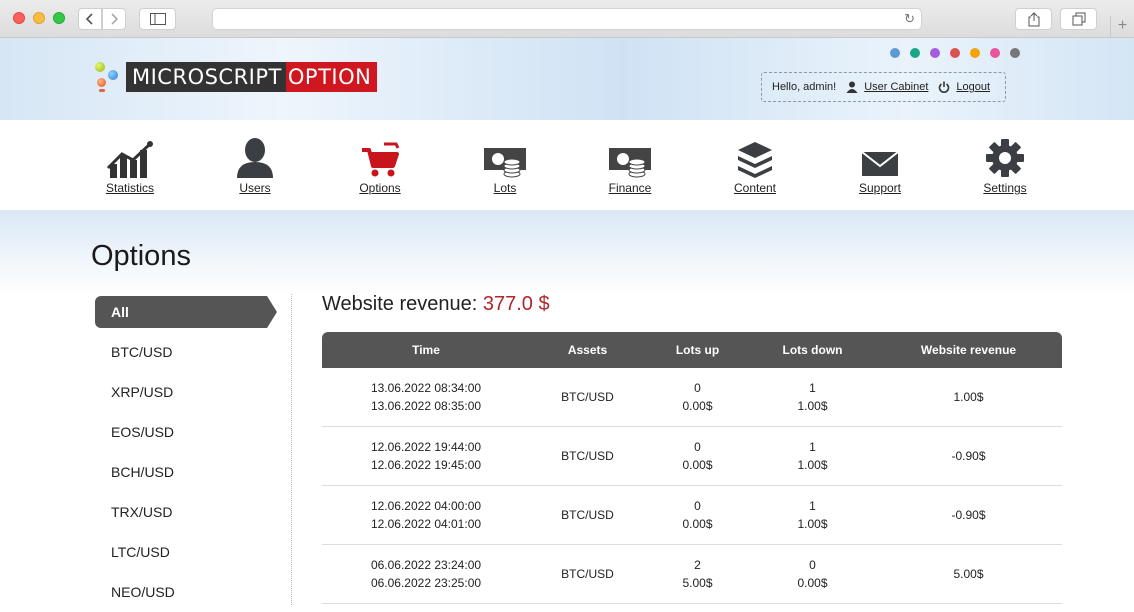  I want to click on minimize-window-button, so click(39, 18).